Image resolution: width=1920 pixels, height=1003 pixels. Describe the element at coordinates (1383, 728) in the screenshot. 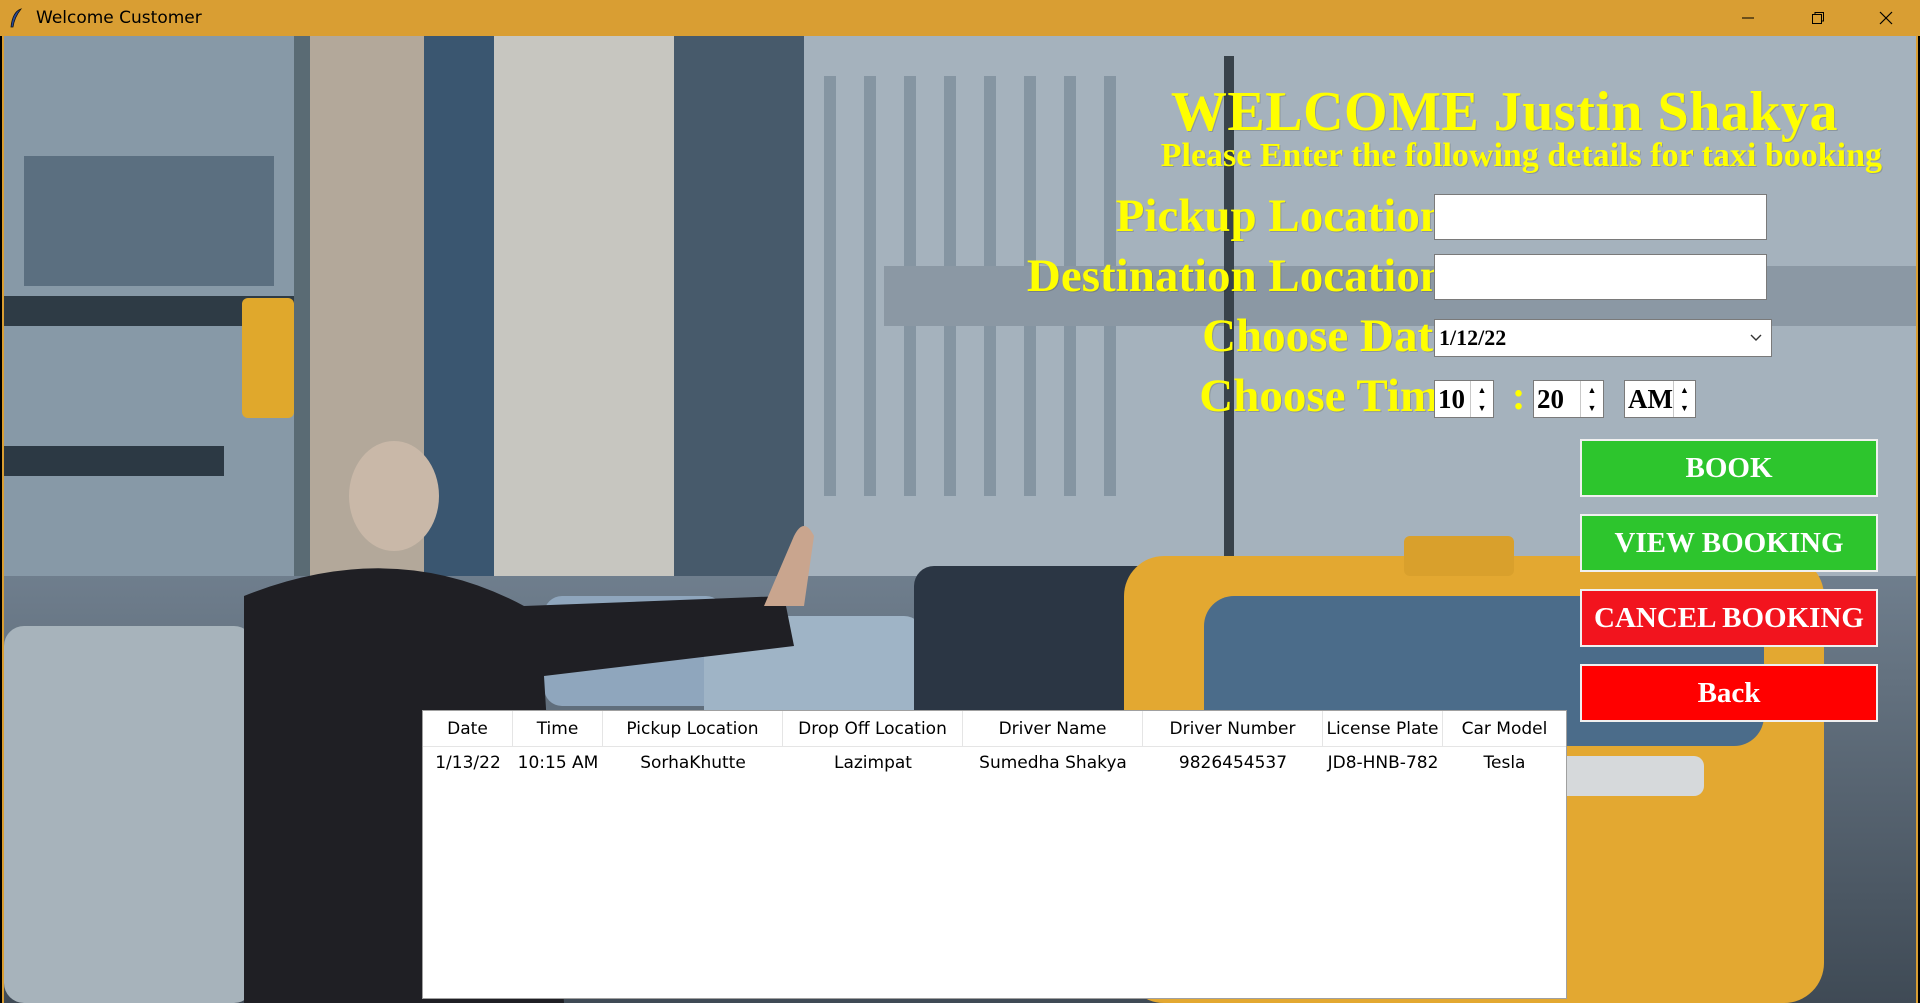

I see `column-header: License Plate` at that location.